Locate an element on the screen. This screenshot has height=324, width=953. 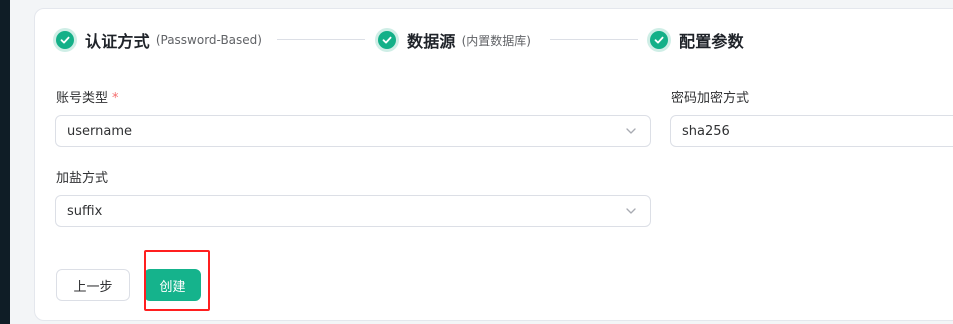
password-encryption-label-text: 密码加密方式 is located at coordinates (710, 98).